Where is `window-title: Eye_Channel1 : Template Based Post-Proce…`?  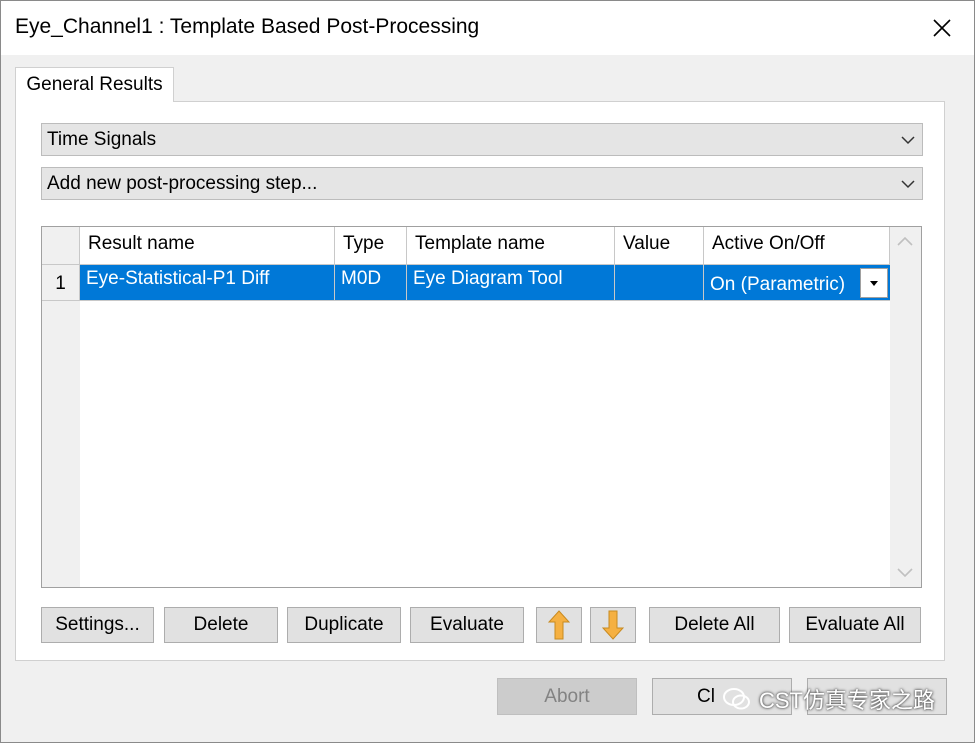 window-title: Eye_Channel1 : Template Based Post-Proce… is located at coordinates (247, 26).